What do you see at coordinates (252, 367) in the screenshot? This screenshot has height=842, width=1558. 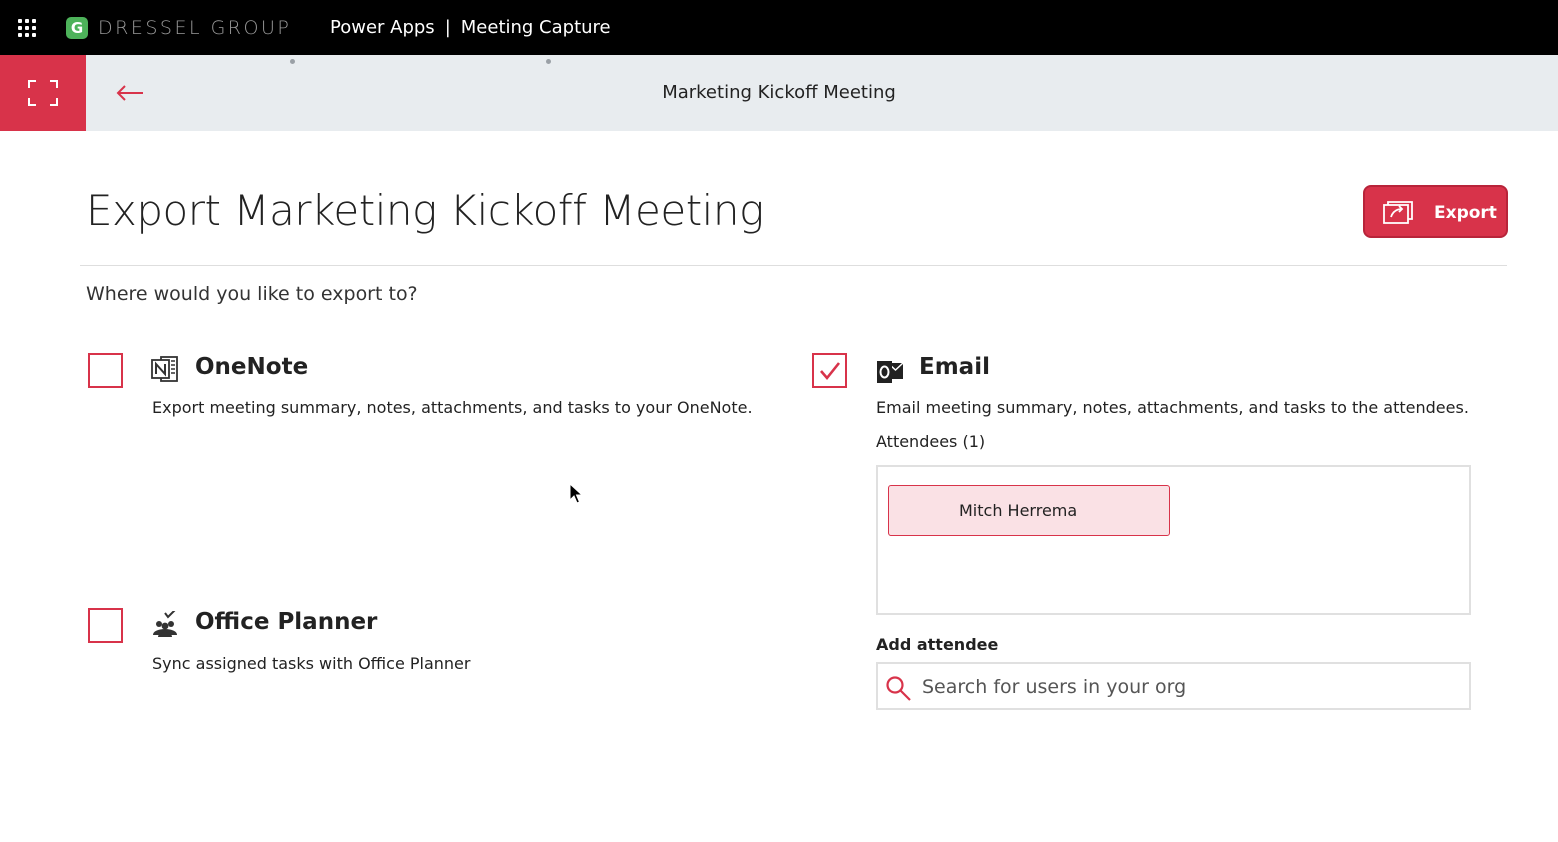 I see `onenote-title: OneNote` at bounding box center [252, 367].